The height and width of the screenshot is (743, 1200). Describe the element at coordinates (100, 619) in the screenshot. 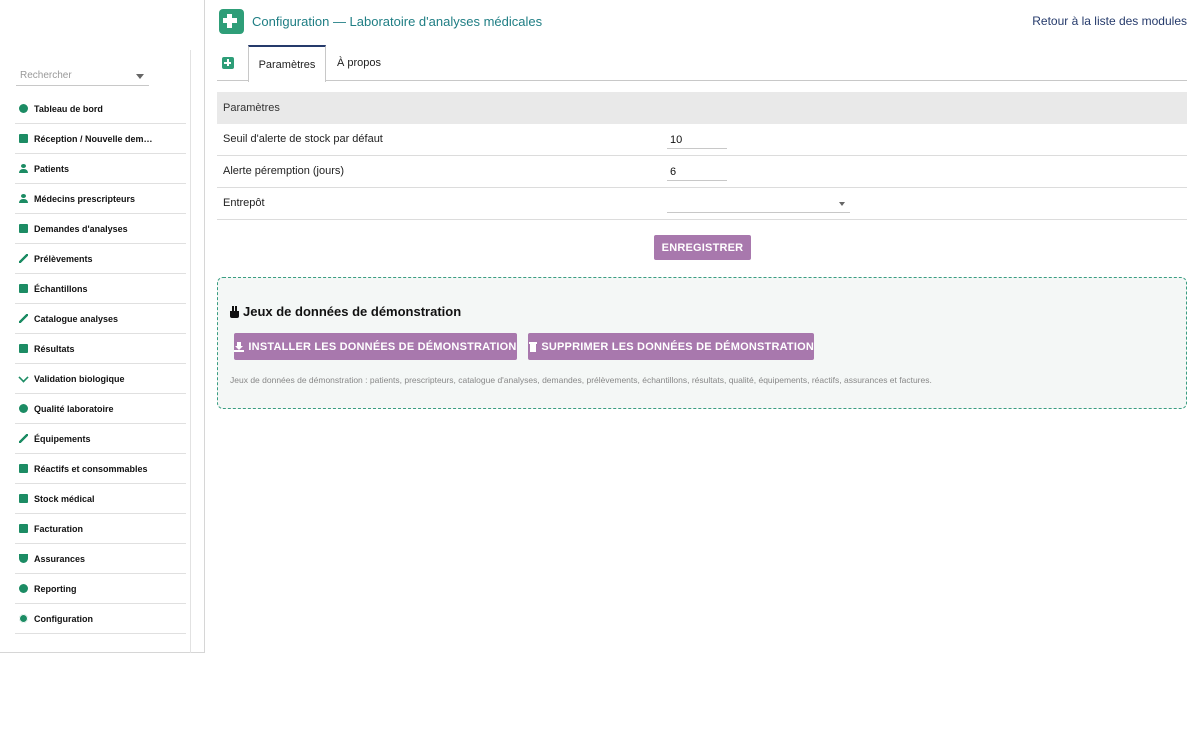

I see `sidebar-item-configuration: Configuration` at that location.